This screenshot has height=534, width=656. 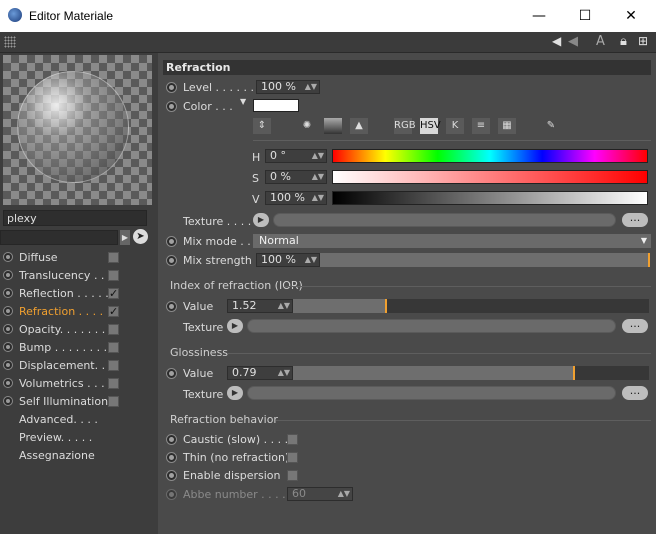 I want to click on channel-reflection: Reflection . . . . . ✓, so click(x=79, y=294).